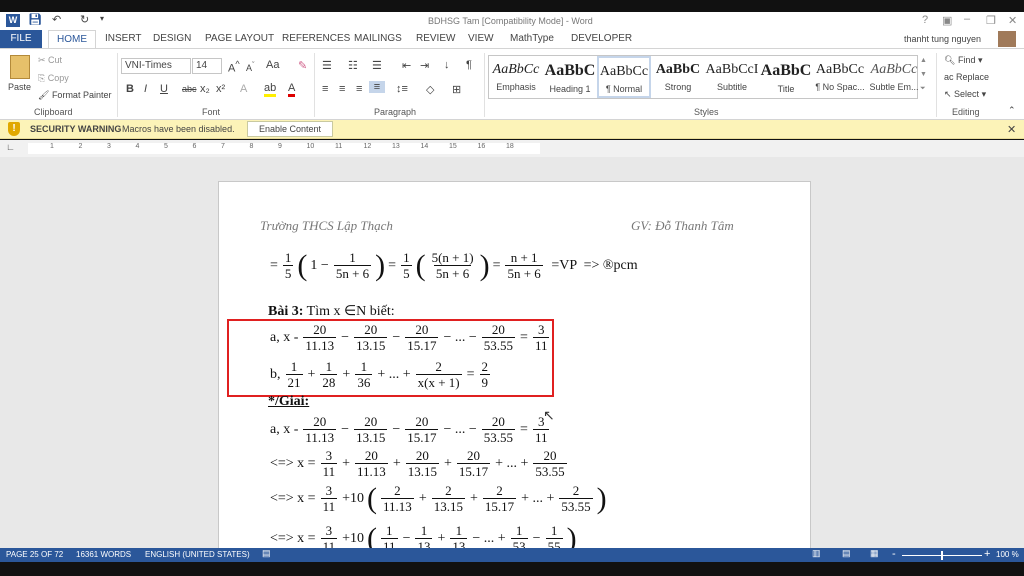 This screenshot has width=1024, height=576. Describe the element at coordinates (786, 77) in the screenshot. I see `style-title: AaBbC Title` at that location.